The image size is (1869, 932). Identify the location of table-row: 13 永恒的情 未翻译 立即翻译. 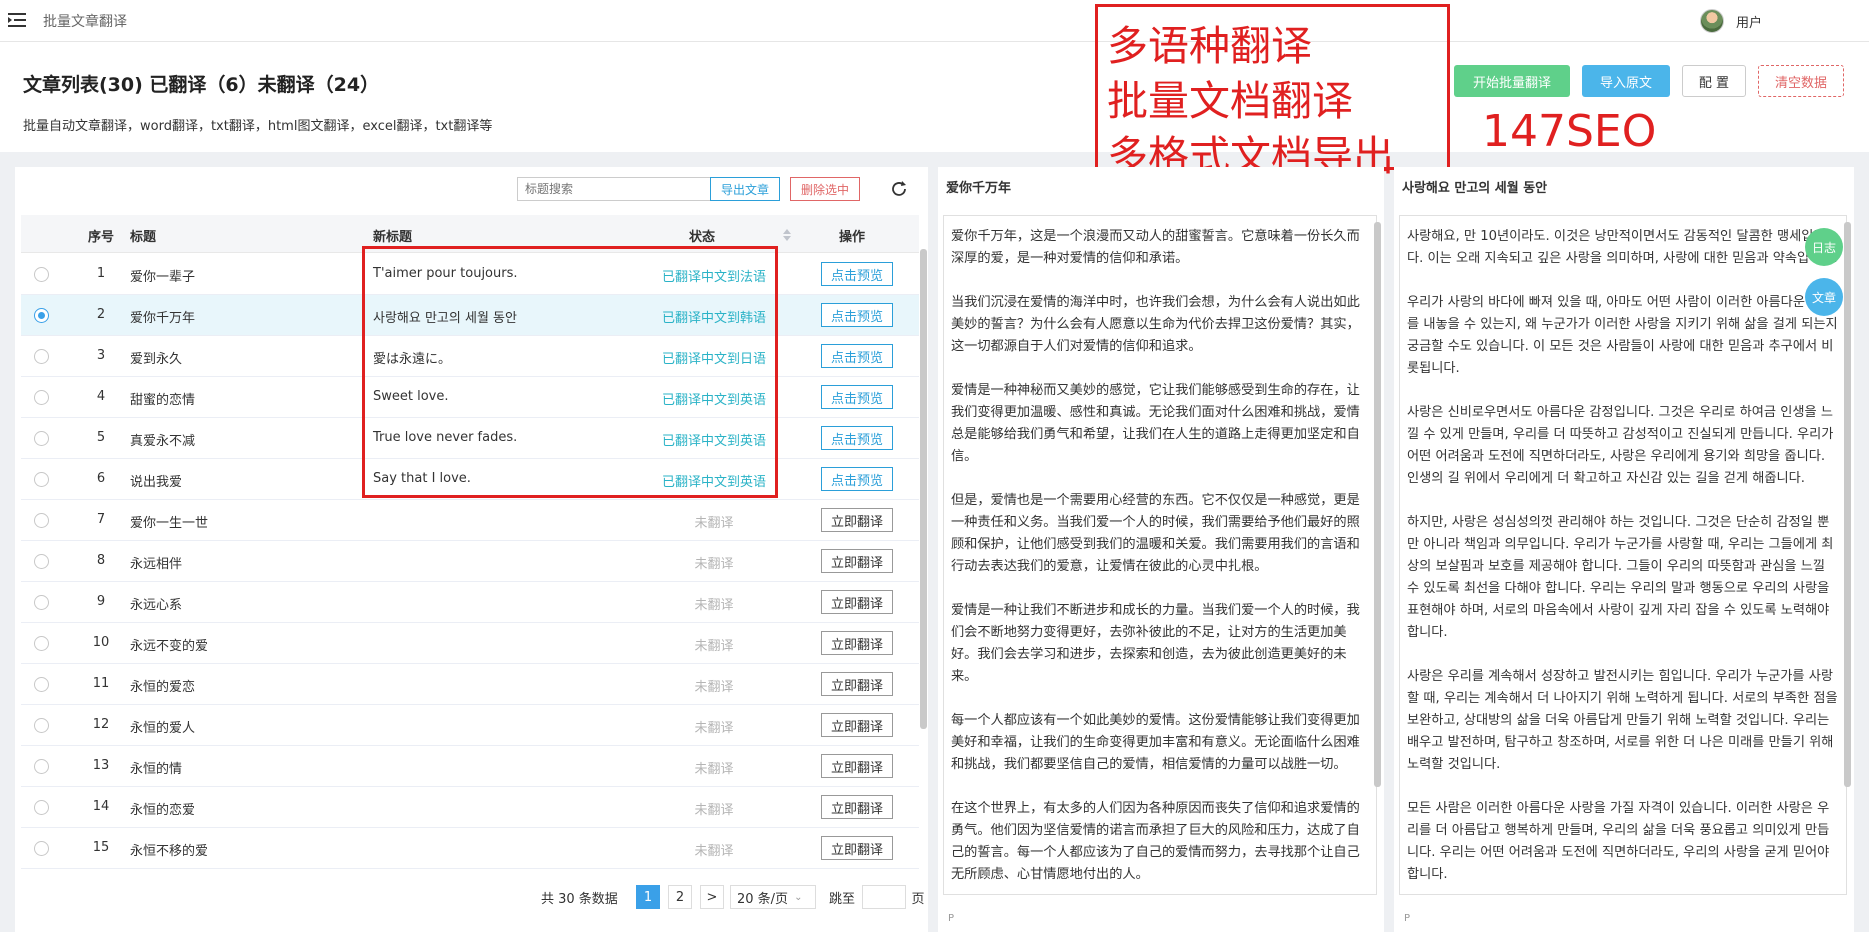
(470, 766).